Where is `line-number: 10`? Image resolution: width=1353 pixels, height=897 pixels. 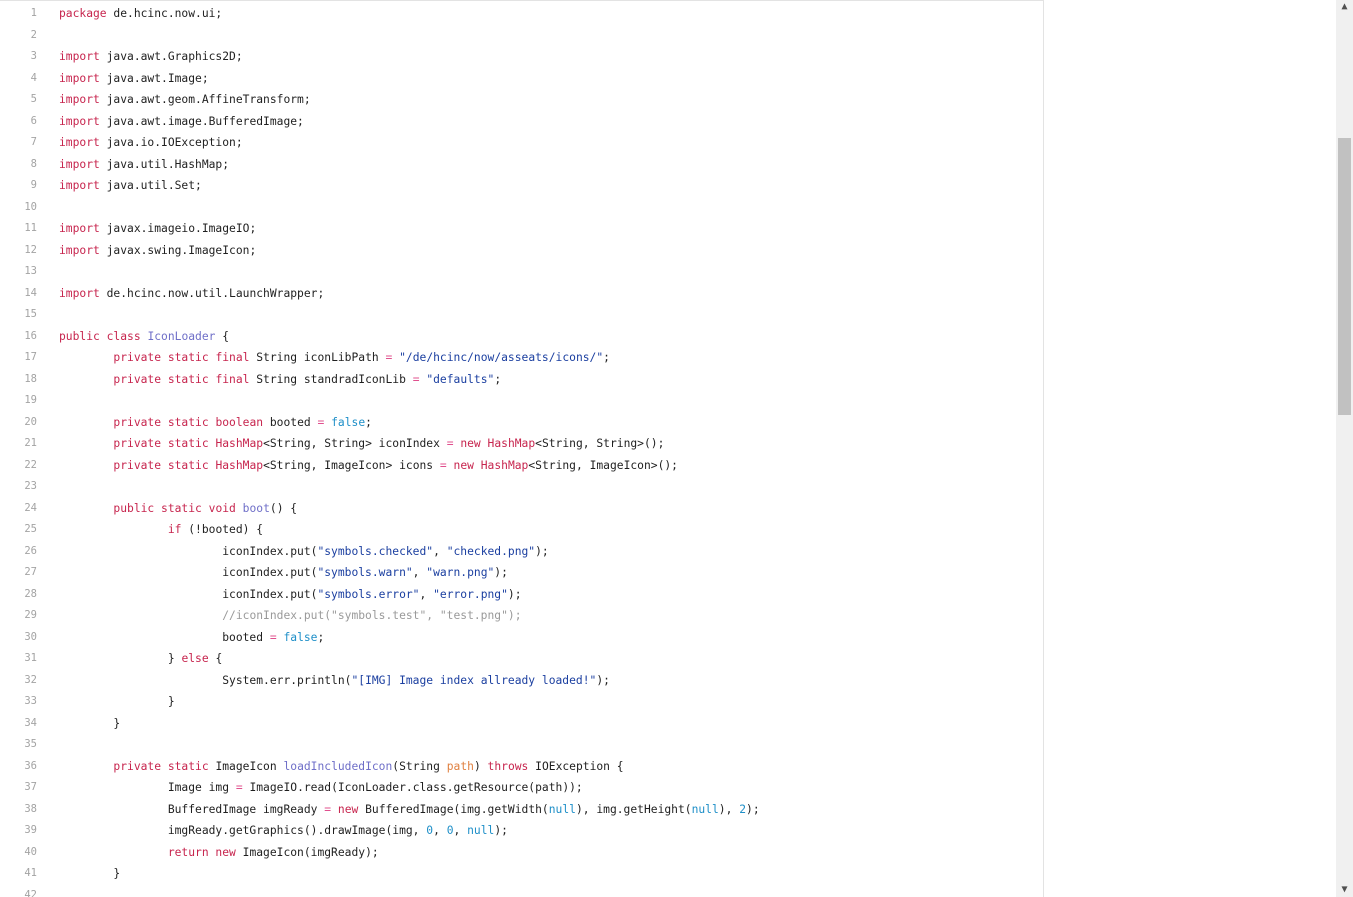 line-number: 10 is located at coordinates (30, 206).